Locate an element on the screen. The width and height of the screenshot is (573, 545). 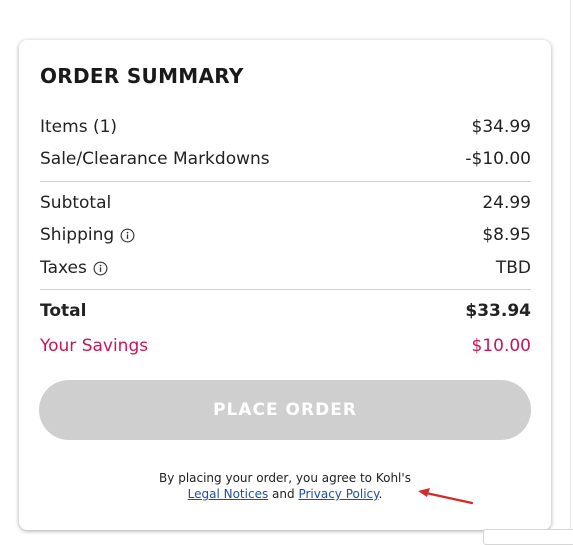
items-label: Items (1) is located at coordinates (79, 127).